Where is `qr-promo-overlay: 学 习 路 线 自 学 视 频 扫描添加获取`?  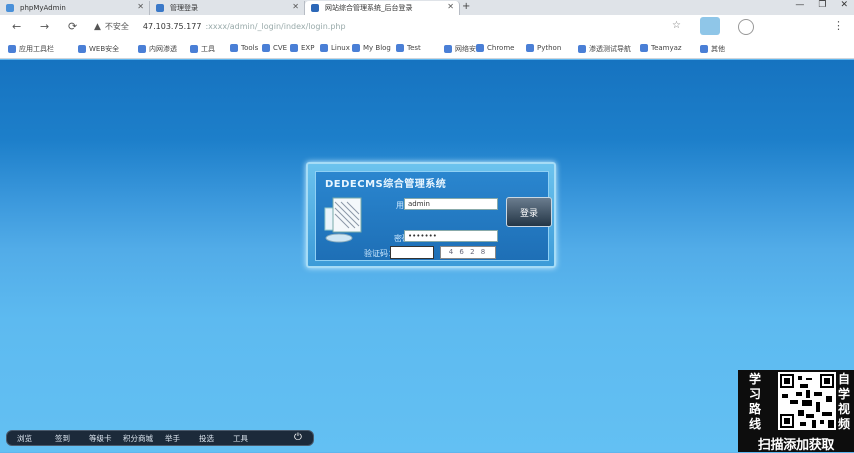
qr-promo-overlay: 学 习 路 线 自 学 视 频 扫描添加获取 is located at coordinates (796, 411).